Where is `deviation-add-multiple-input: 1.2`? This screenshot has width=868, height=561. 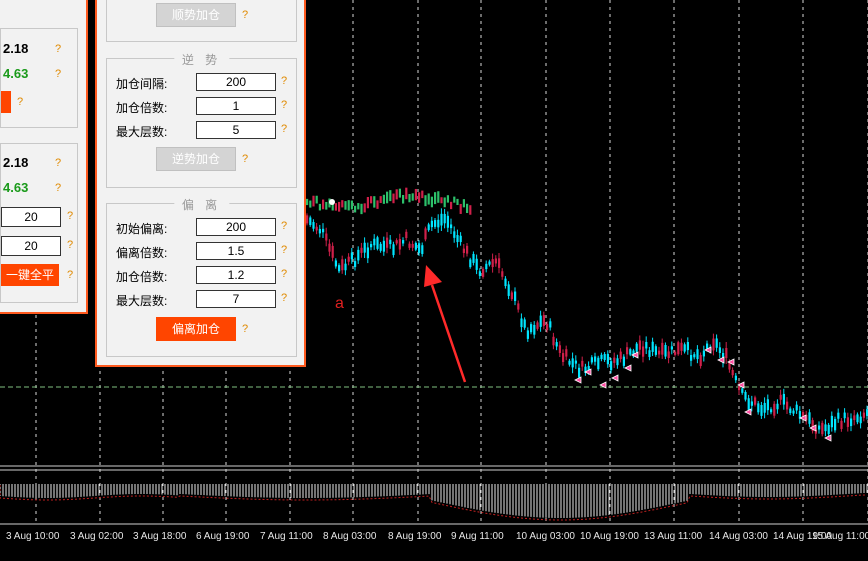 deviation-add-multiple-input: 1.2 is located at coordinates (236, 275).